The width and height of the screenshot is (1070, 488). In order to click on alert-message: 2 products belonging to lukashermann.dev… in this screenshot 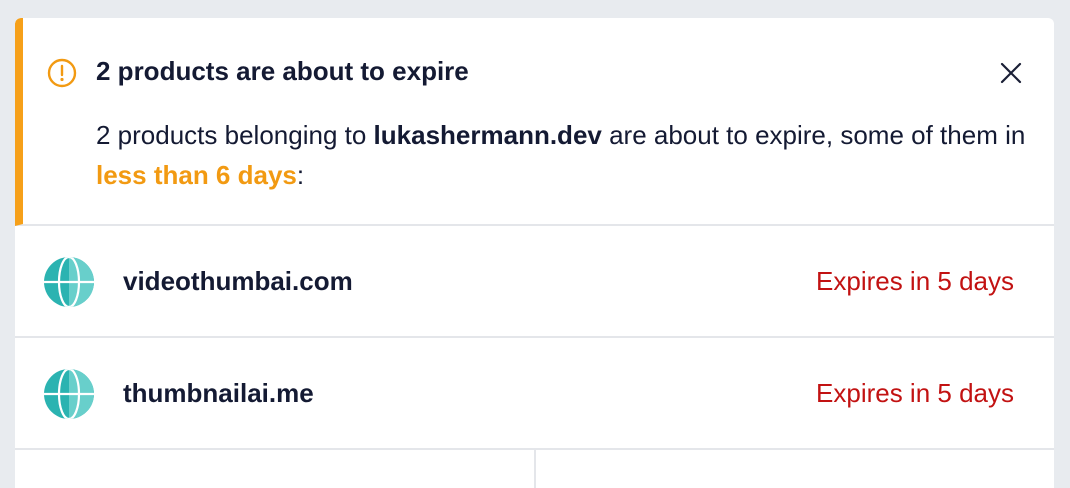, I will do `click(561, 155)`.